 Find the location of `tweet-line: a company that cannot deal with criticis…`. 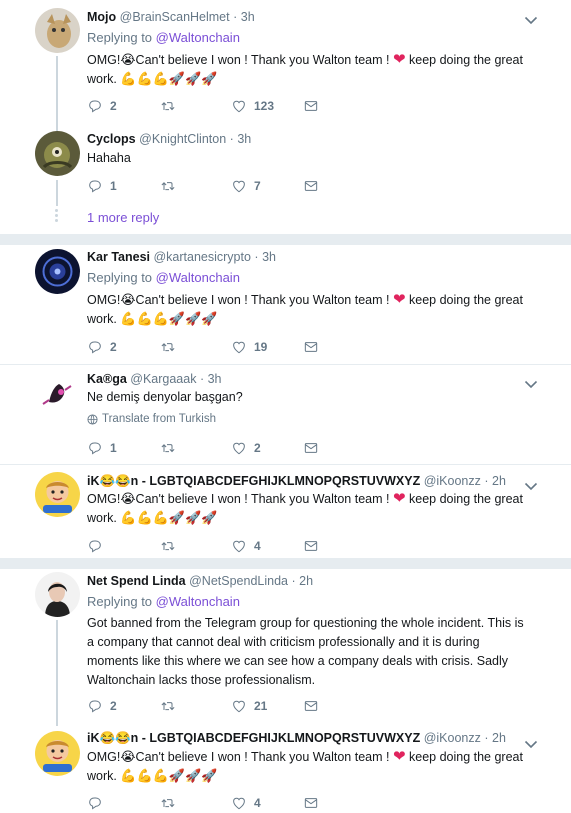

tweet-line: a company that cannot deal with criticis… is located at coordinates (283, 642).